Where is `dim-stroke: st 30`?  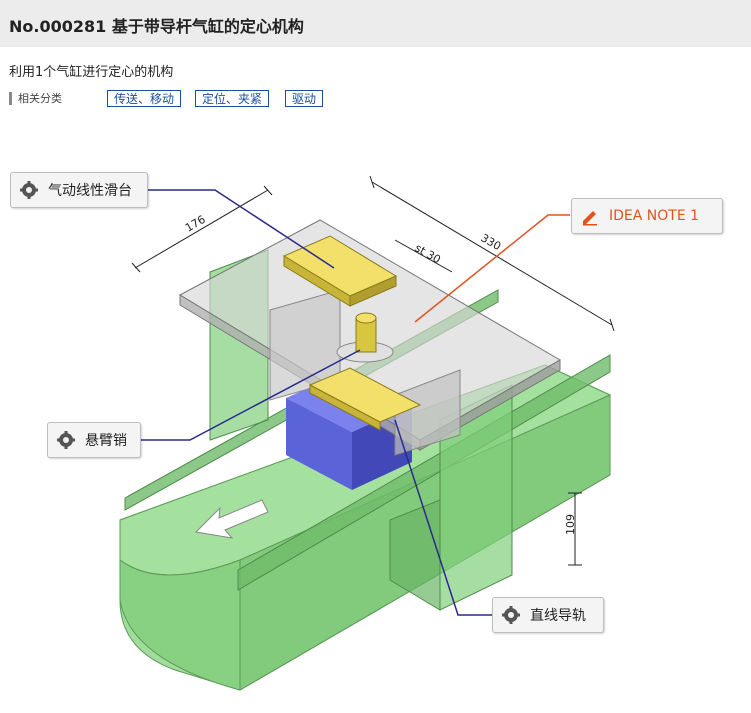 dim-stroke: st 30 is located at coordinates (428, 253).